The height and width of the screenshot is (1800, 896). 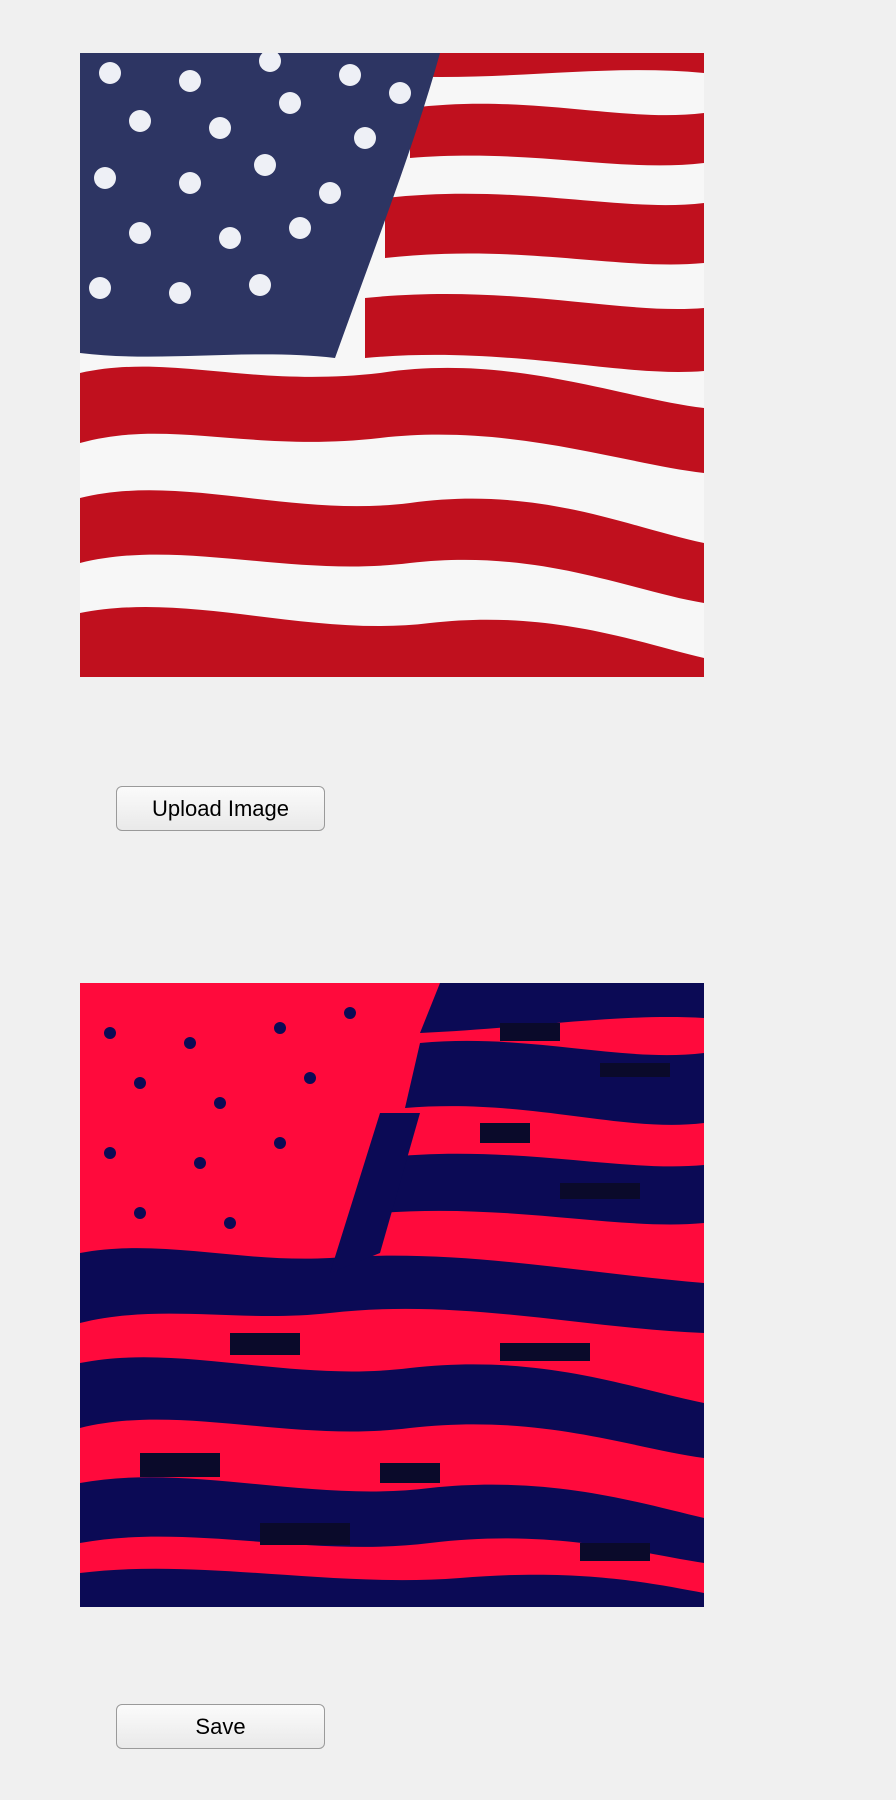 I want to click on save-button: Save, so click(x=220, y=1726).